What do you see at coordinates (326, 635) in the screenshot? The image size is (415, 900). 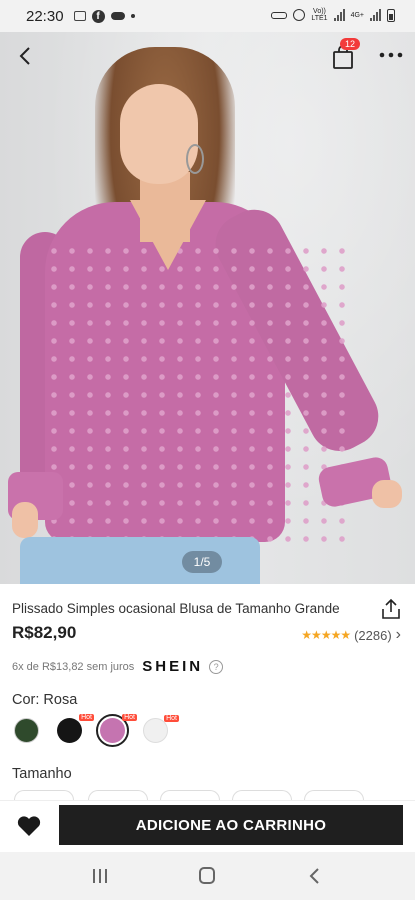 I see `rating-stars-icon: ★★★★★` at bounding box center [326, 635].